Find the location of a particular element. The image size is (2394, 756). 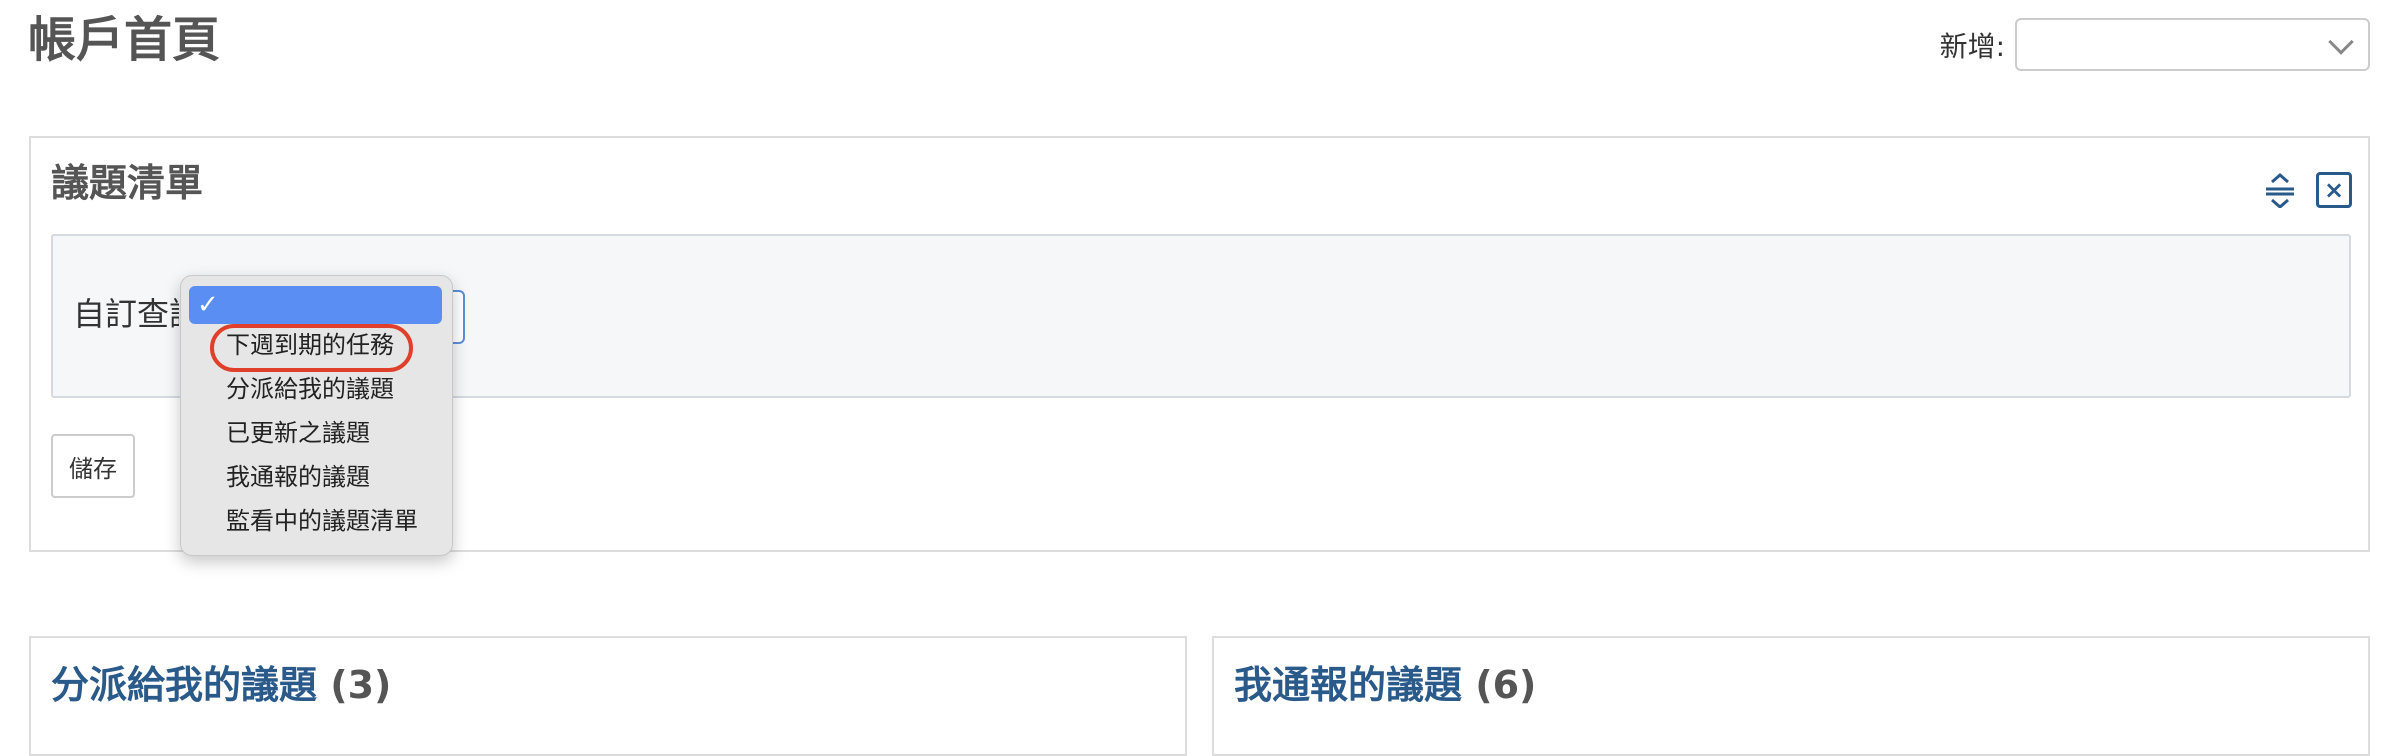

save-button: 儲存 is located at coordinates (93, 466).